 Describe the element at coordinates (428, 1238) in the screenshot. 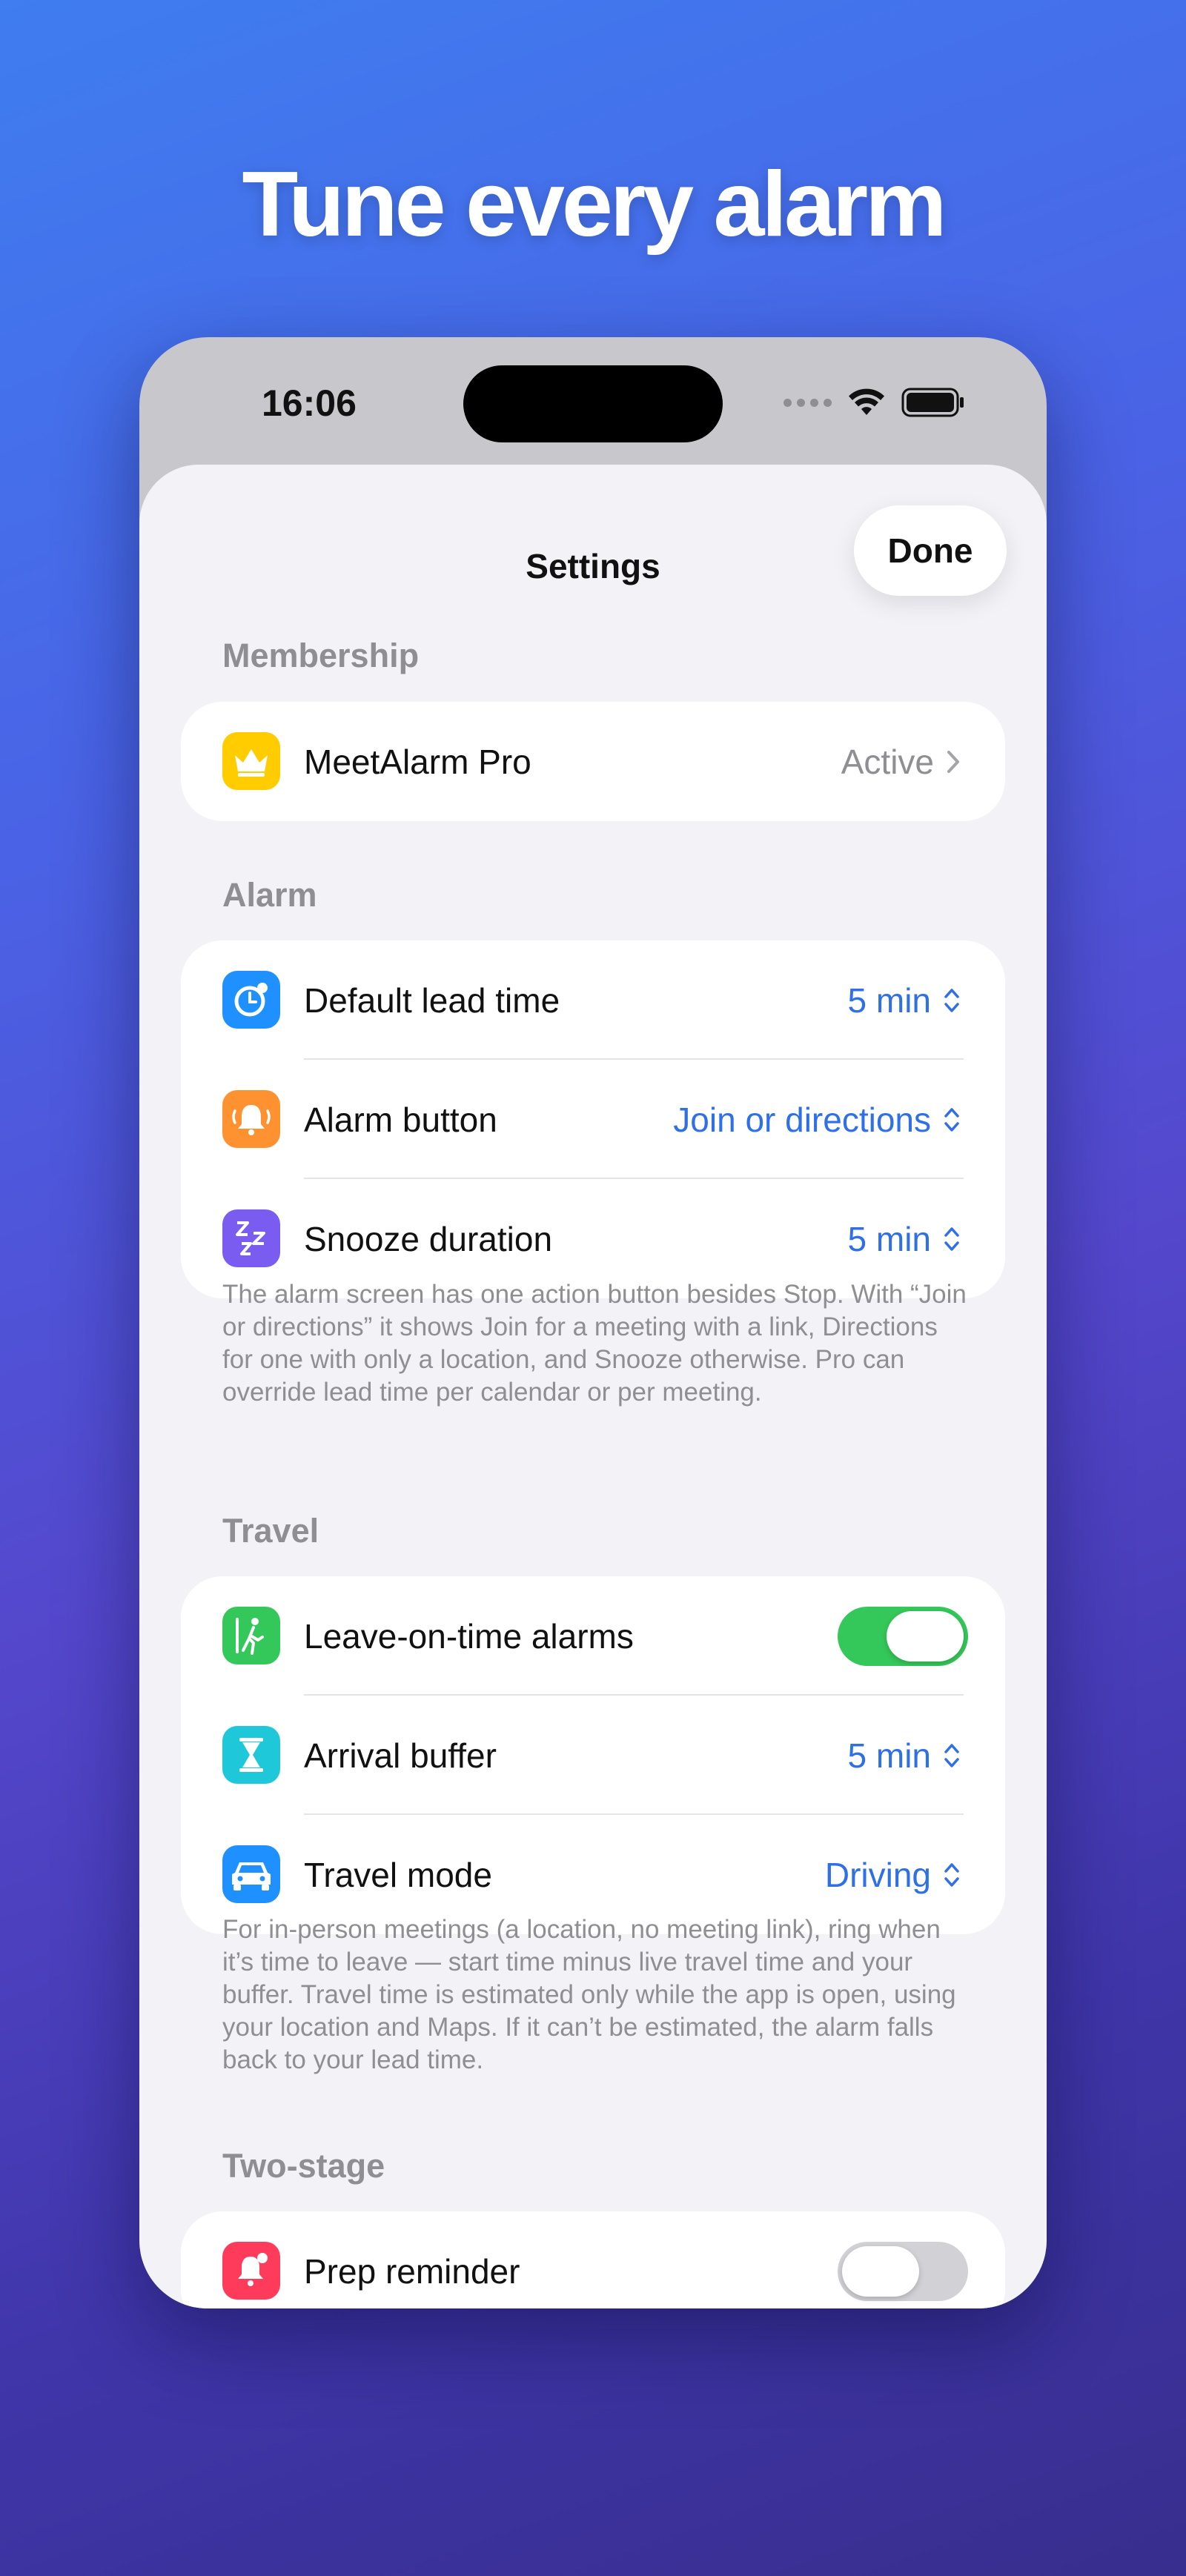

I see `row-label: Snooze duration` at that location.